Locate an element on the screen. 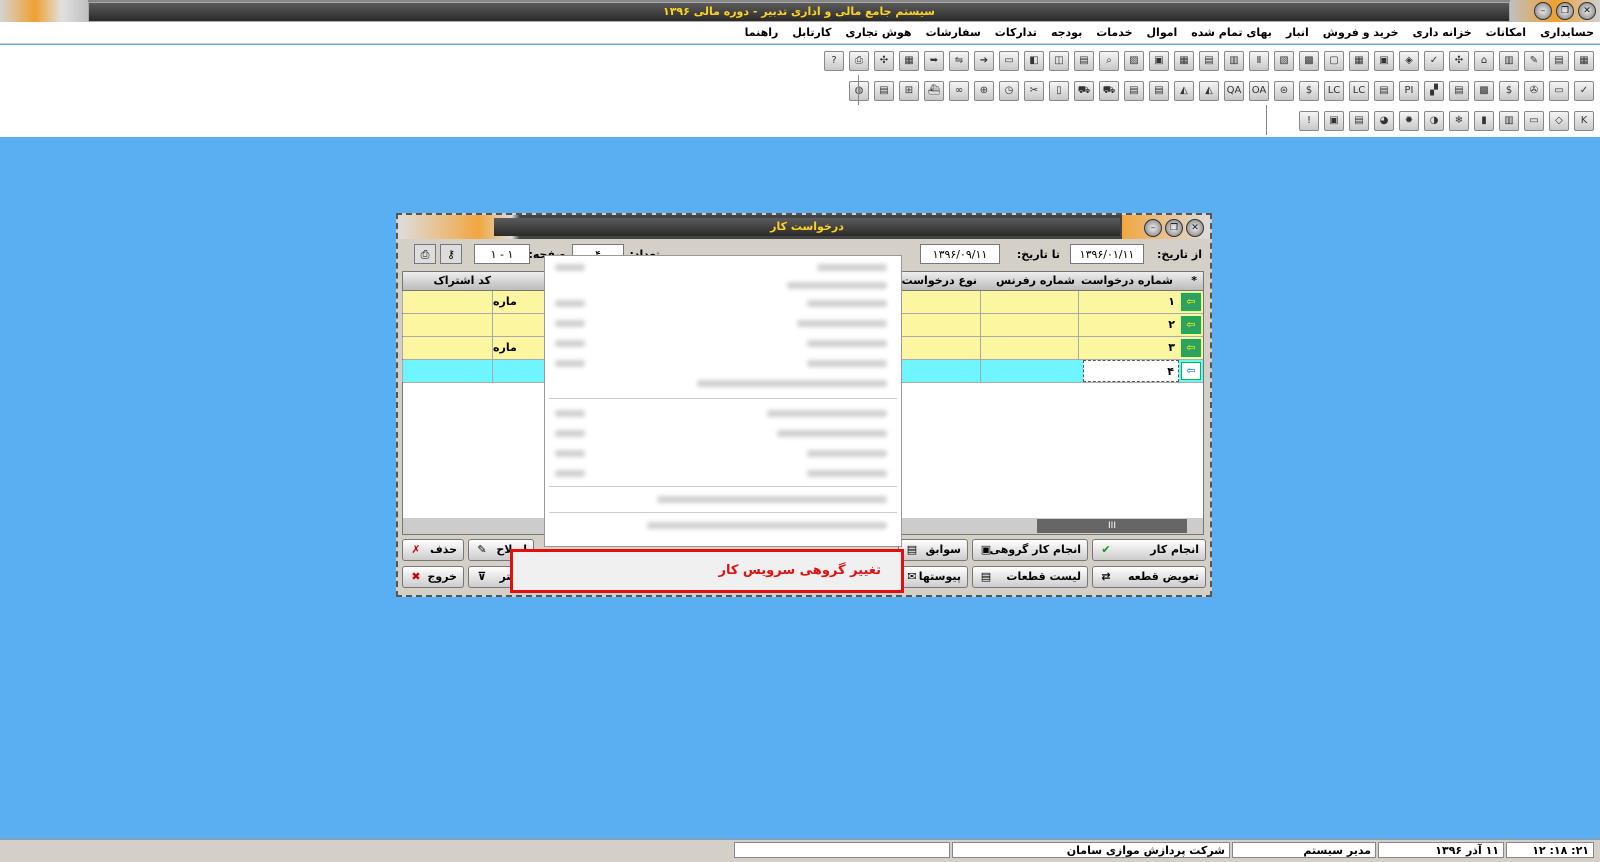  toolbar-icon: ✎ is located at coordinates (1534, 61).